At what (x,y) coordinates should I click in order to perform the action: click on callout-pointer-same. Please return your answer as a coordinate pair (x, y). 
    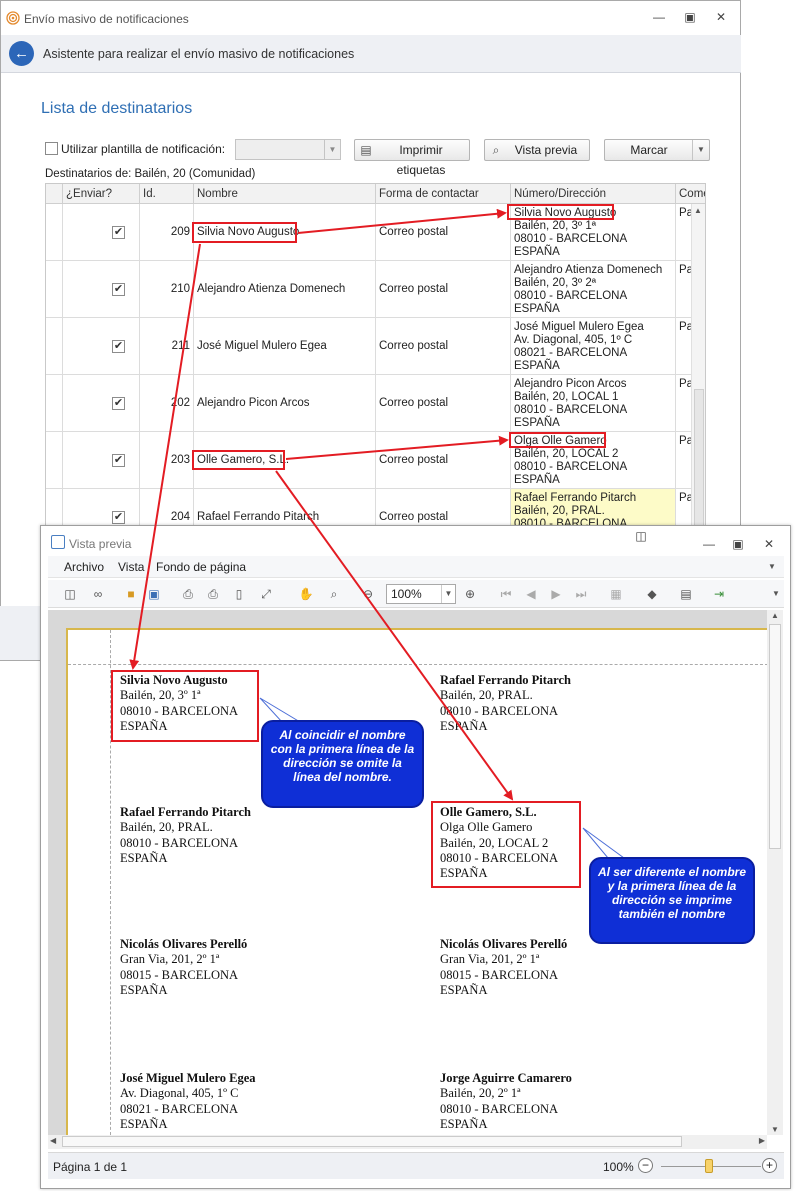
    Looking at the image, I should click on (280, 710).